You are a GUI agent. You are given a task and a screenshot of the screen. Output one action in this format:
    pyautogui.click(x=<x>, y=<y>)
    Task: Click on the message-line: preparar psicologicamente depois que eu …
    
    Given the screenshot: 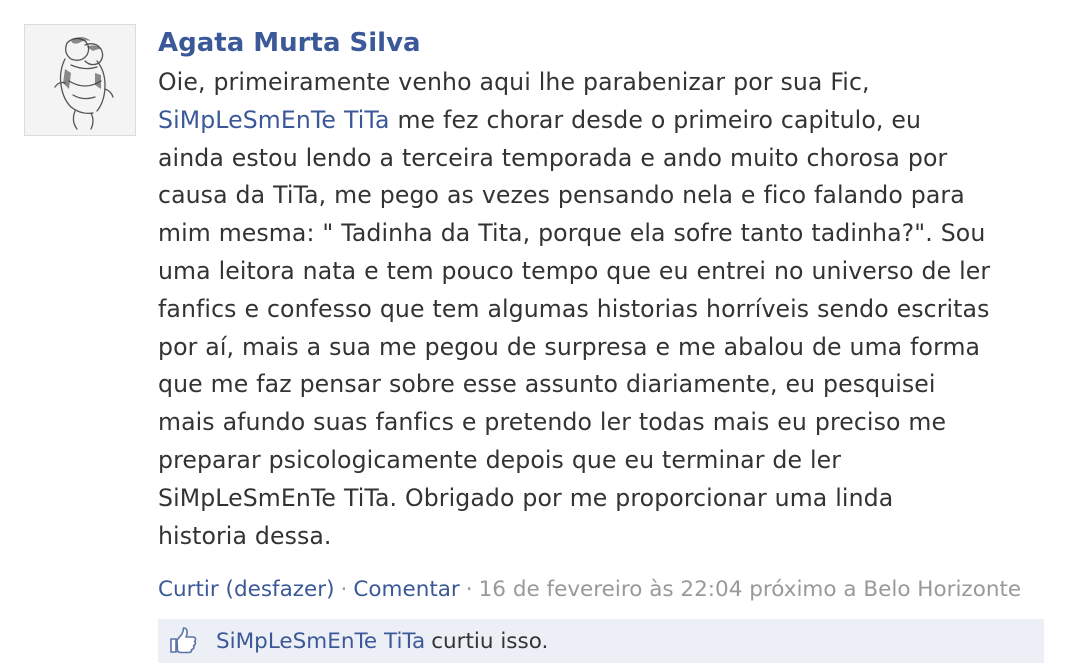 What is the action you would take?
    pyautogui.click(x=608, y=461)
    